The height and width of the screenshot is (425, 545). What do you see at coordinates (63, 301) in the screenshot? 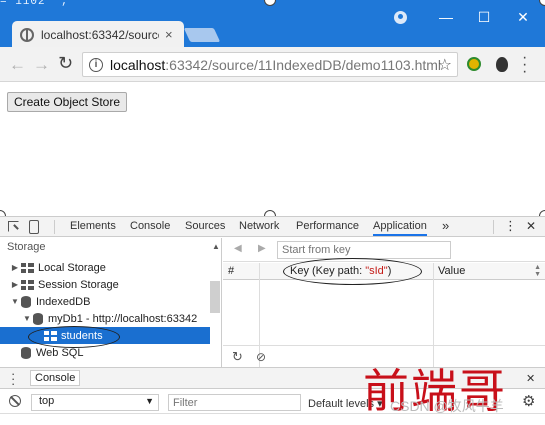
I see `sidebar-item-label: IndexedDB` at bounding box center [63, 301].